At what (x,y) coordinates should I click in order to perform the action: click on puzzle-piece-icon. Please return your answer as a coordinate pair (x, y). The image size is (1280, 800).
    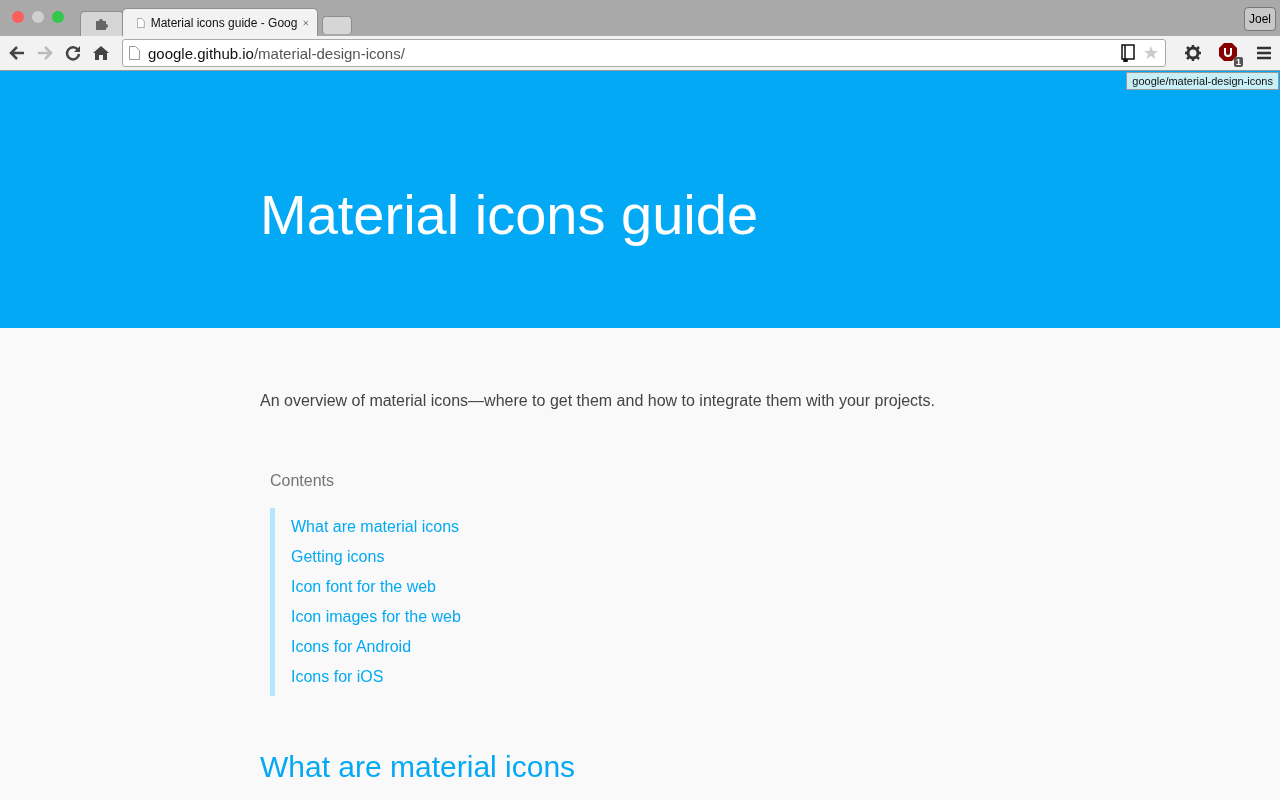
    Looking at the image, I should click on (102, 24).